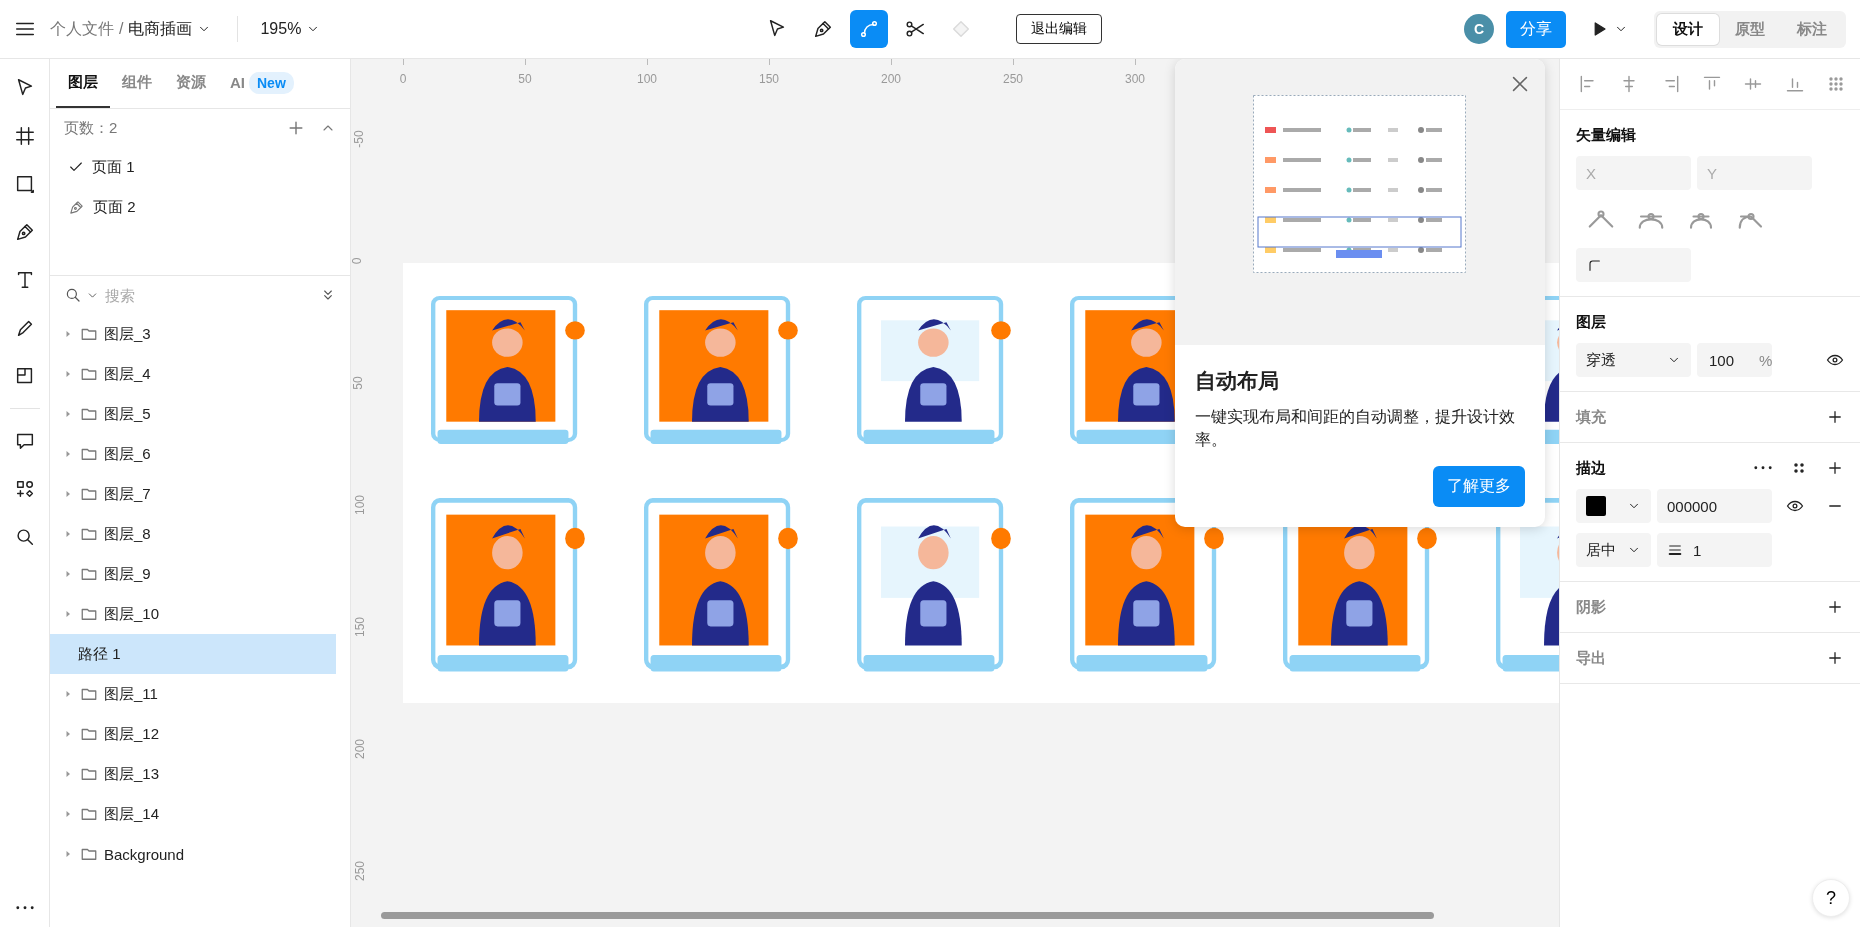 This screenshot has width=1860, height=927. What do you see at coordinates (91, 128) in the screenshot?
I see `page-count: 页数：2` at bounding box center [91, 128].